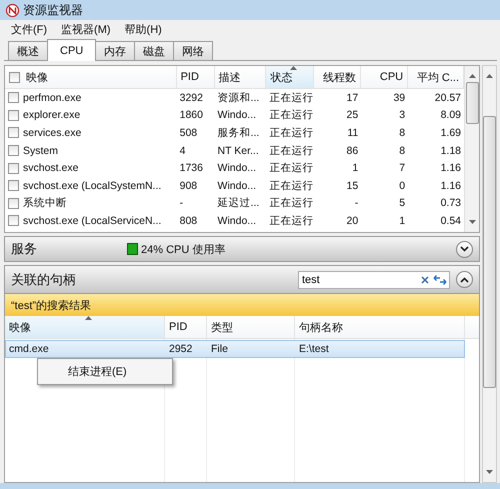  I want to click on table-cell: 1.69, so click(451, 132).